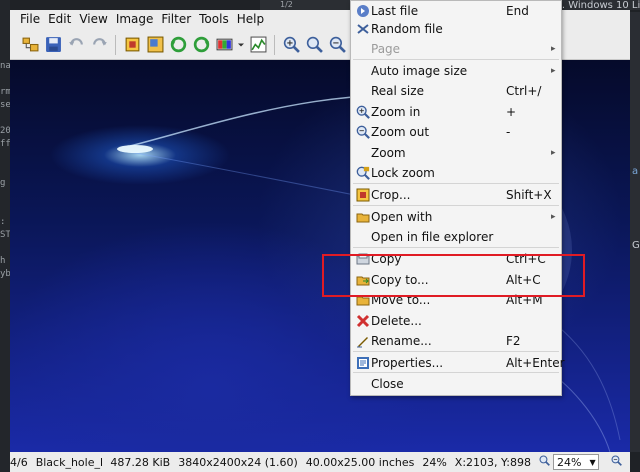 The image size is (640, 472). What do you see at coordinates (387, 384) in the screenshot?
I see `menu-item-label: Close` at bounding box center [387, 384].